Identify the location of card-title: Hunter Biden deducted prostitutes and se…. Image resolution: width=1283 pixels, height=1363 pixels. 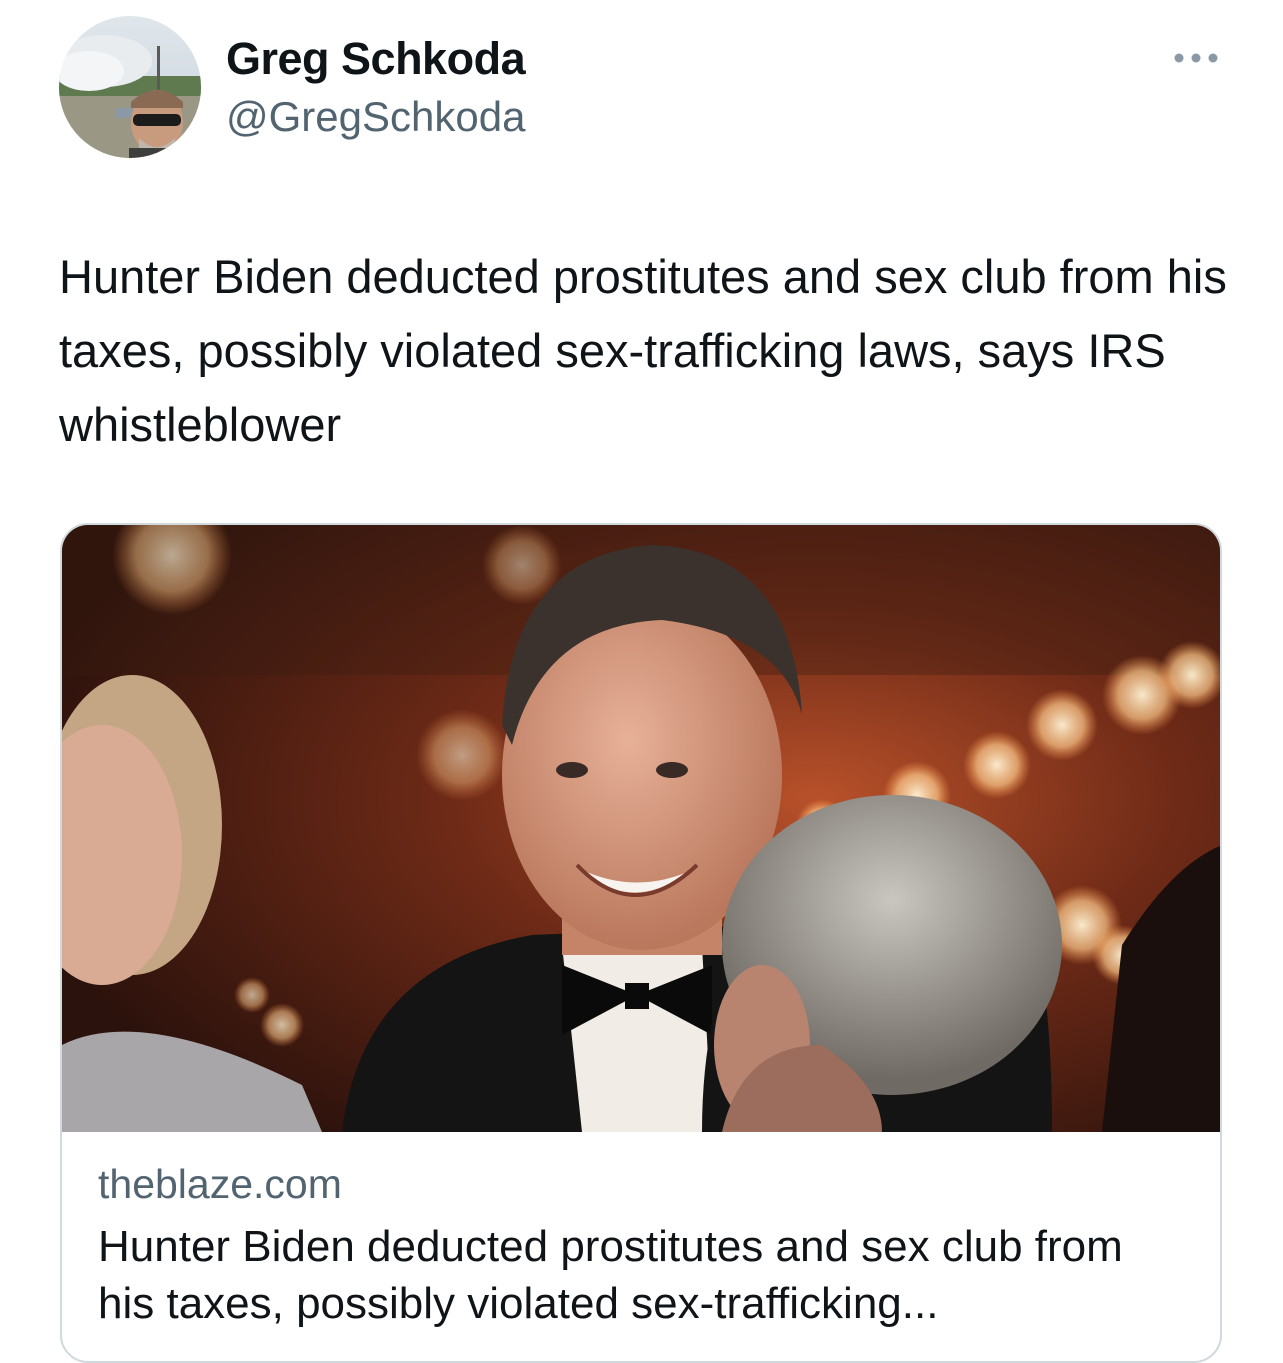
(610, 1275).